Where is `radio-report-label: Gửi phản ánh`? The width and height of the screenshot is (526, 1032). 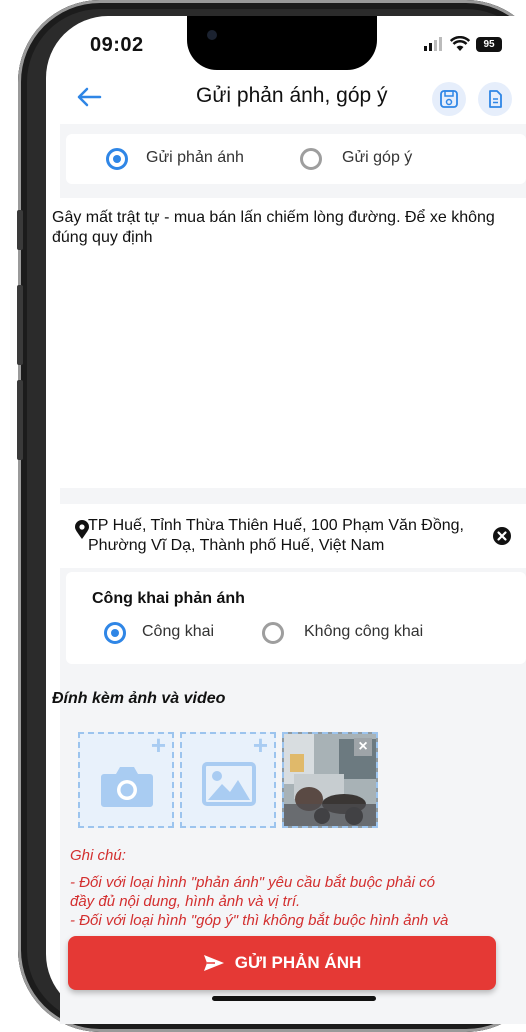 radio-report-label: Gửi phản ánh is located at coordinates (195, 157).